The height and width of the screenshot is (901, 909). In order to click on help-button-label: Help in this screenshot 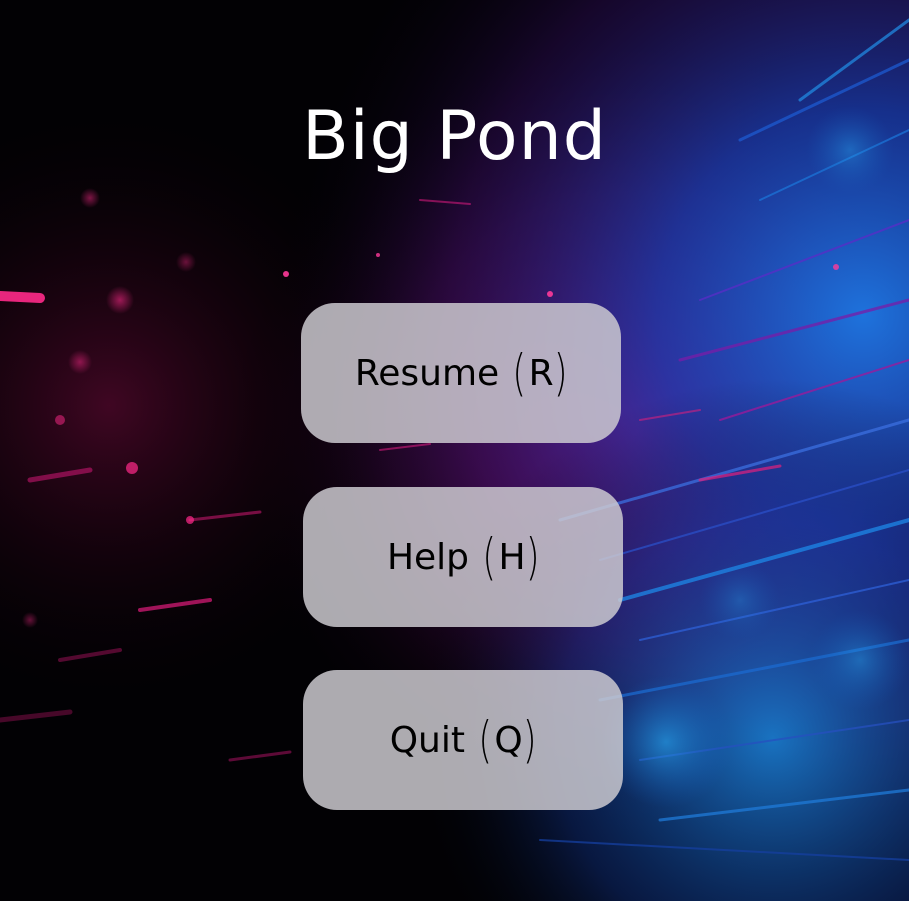, I will do `click(428, 557)`.